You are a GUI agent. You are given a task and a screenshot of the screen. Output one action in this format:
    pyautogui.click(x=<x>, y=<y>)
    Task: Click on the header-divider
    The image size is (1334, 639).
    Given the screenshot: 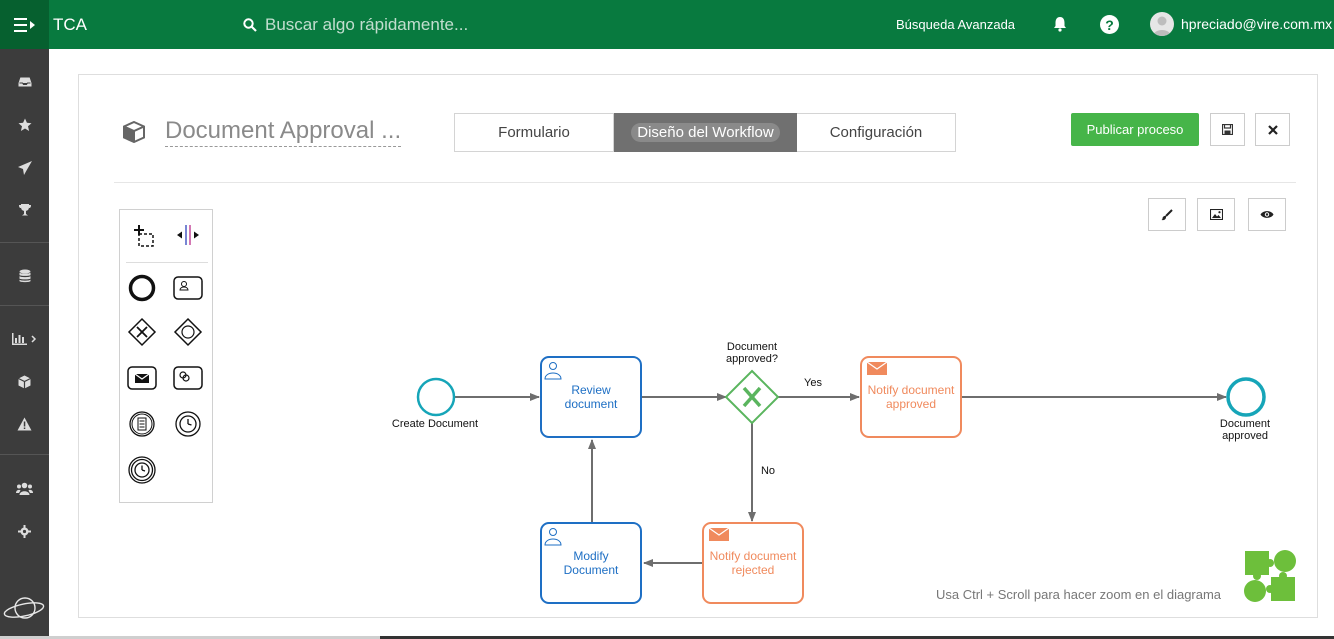 What is the action you would take?
    pyautogui.click(x=705, y=182)
    